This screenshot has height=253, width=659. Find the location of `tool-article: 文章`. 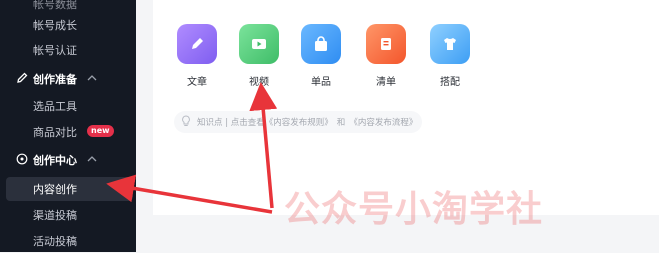

tool-article: 文章 is located at coordinates (197, 56).